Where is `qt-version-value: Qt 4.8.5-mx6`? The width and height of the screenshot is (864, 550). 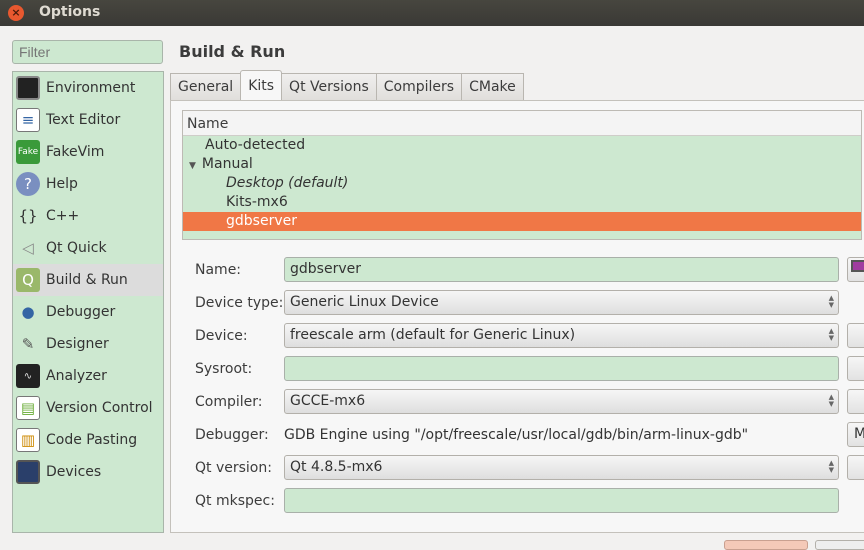 qt-version-value: Qt 4.8.5-mx6 is located at coordinates (336, 467).